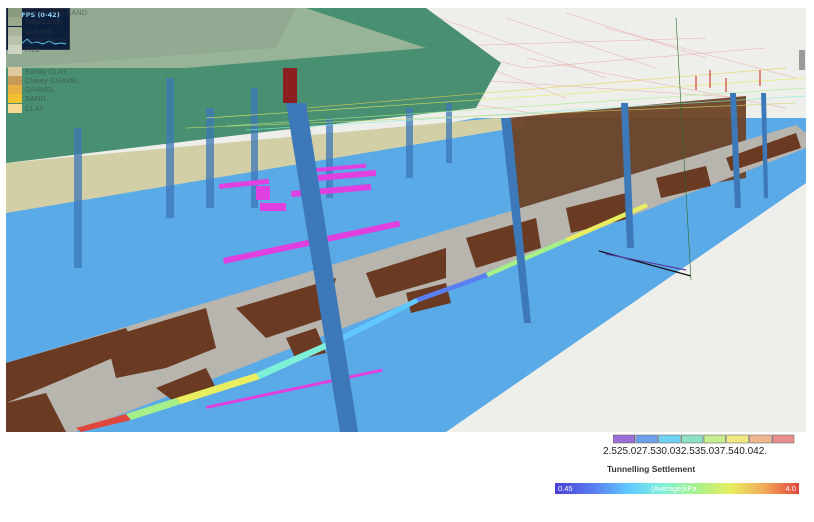 The width and height of the screenshot is (814, 522). What do you see at coordinates (39, 31) in the screenshot?
I see `legend-label: Gravelly` at bounding box center [39, 31].